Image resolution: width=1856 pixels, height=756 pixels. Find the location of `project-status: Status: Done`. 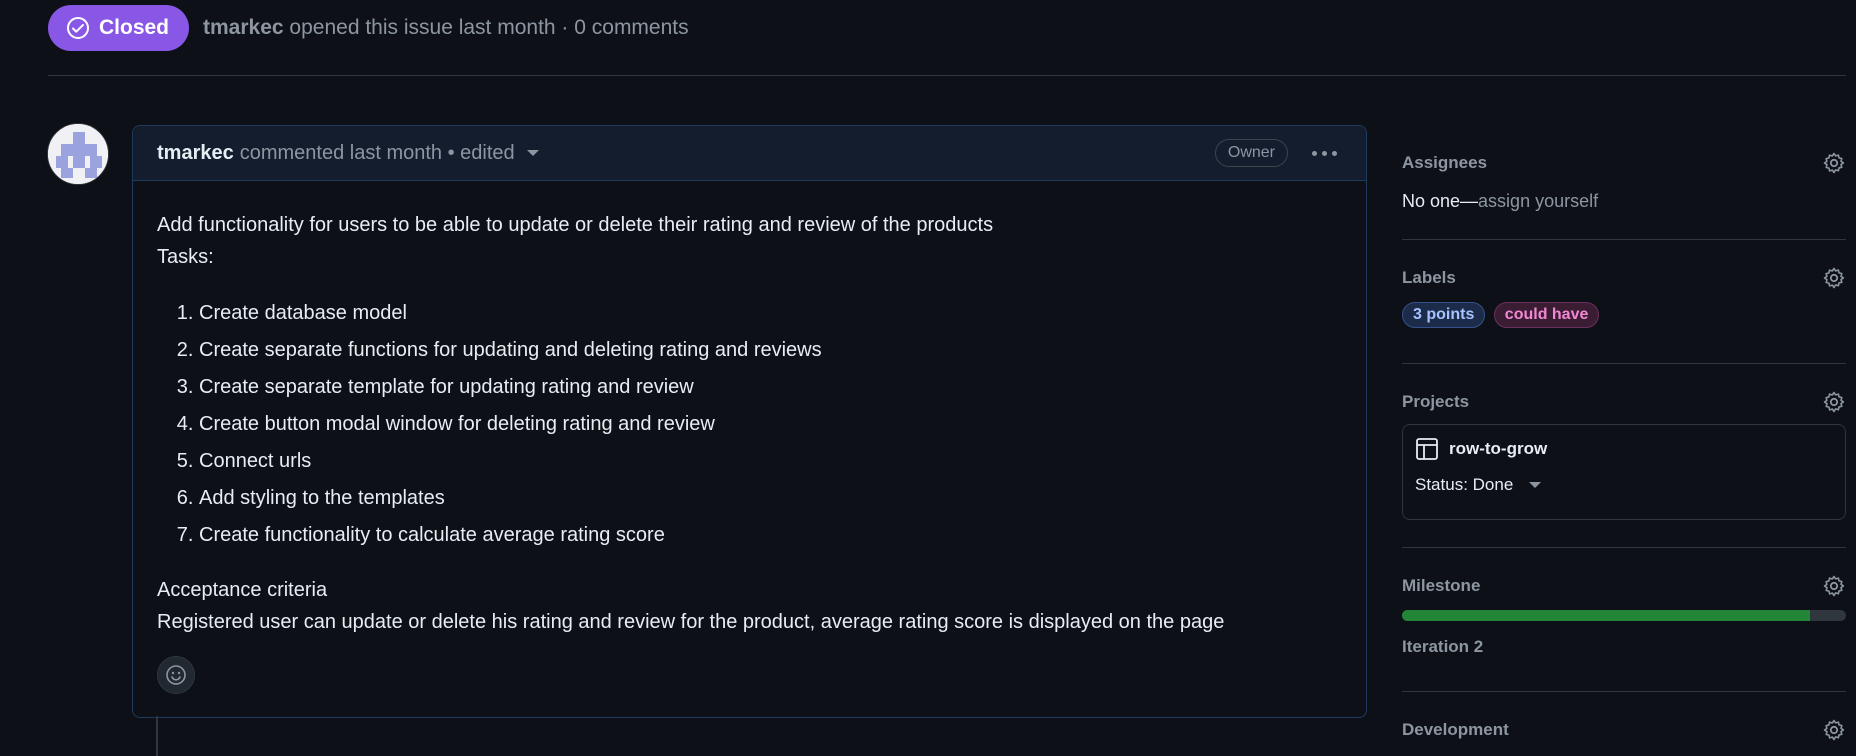

project-status: Status: Done is located at coordinates (1624, 485).